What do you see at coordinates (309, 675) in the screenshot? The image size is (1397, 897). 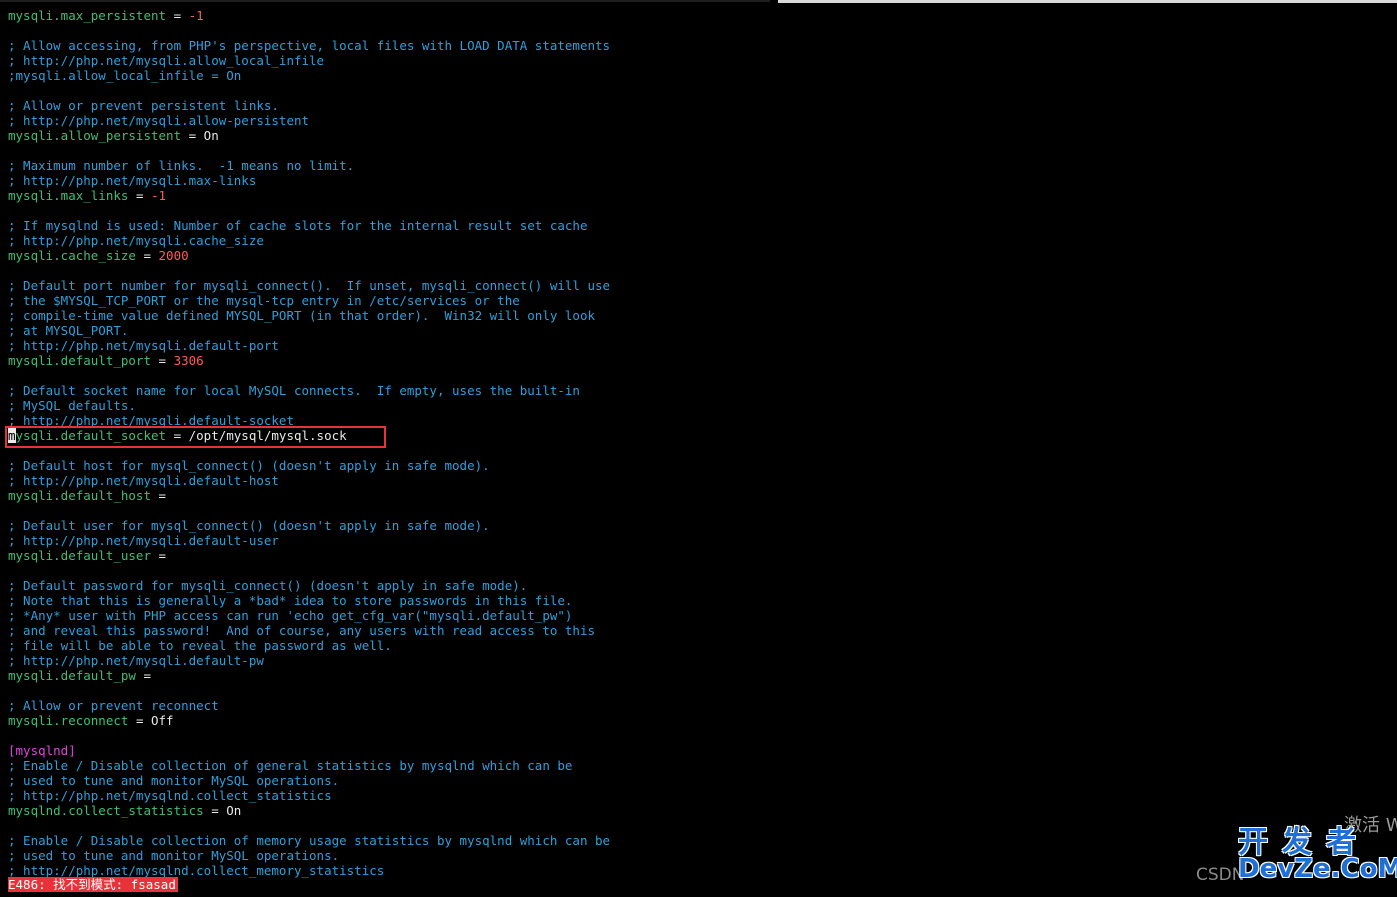 I see `editor-line: mysqli.default_pw =` at bounding box center [309, 675].